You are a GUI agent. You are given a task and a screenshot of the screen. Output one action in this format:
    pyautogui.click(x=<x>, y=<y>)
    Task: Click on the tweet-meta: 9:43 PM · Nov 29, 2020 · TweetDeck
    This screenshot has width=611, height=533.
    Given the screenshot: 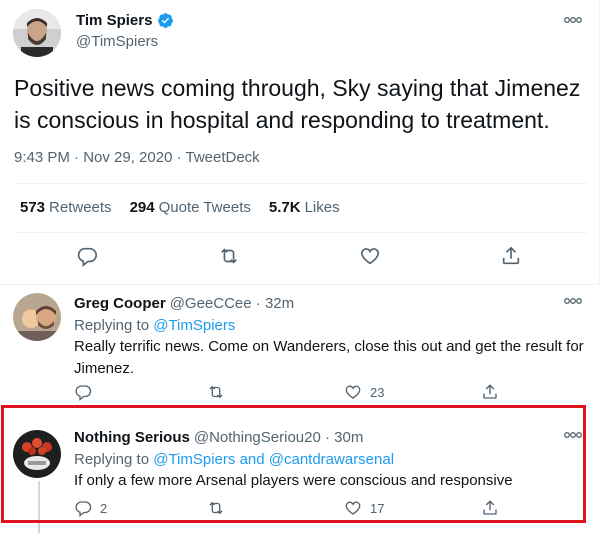 What is the action you would take?
    pyautogui.click(x=137, y=157)
    